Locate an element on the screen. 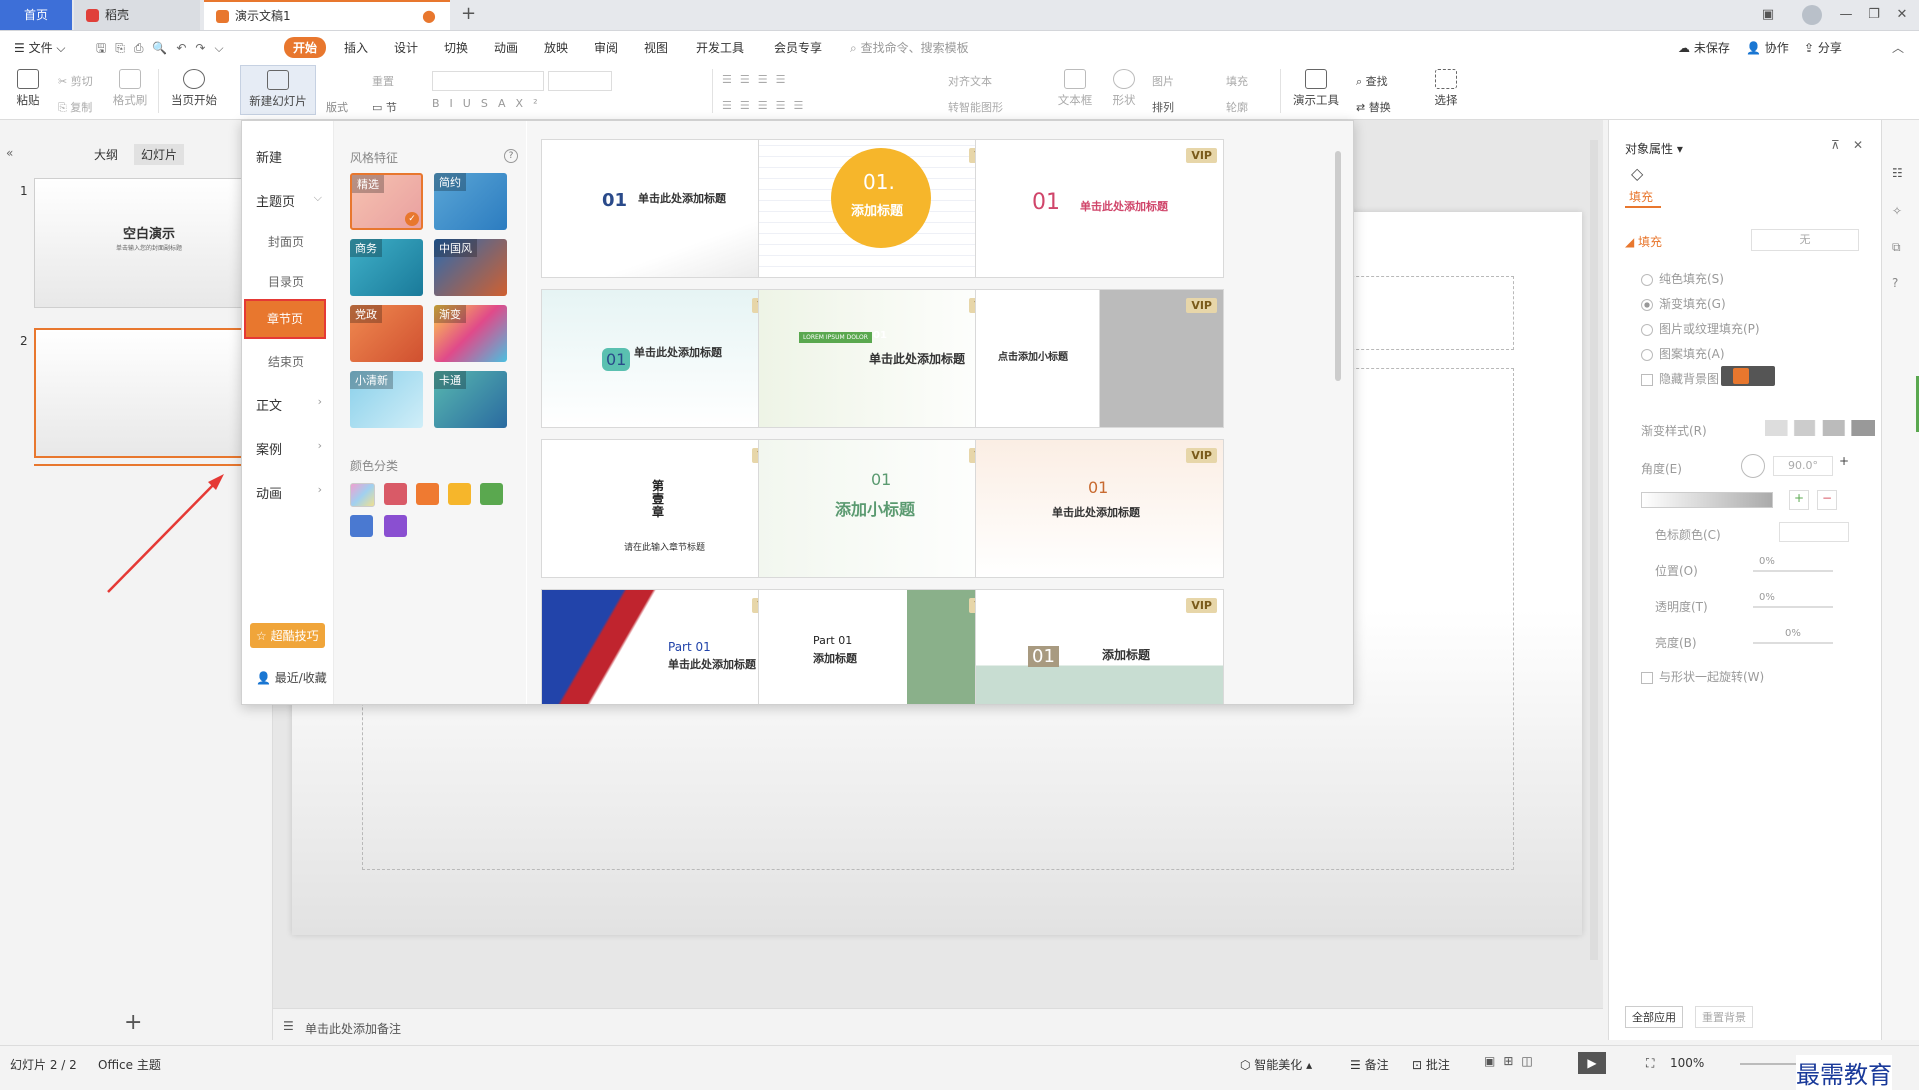 Image resolution: width=1919 pixels, height=1090 pixels. menu-member: 会员专享 is located at coordinates (798, 47).